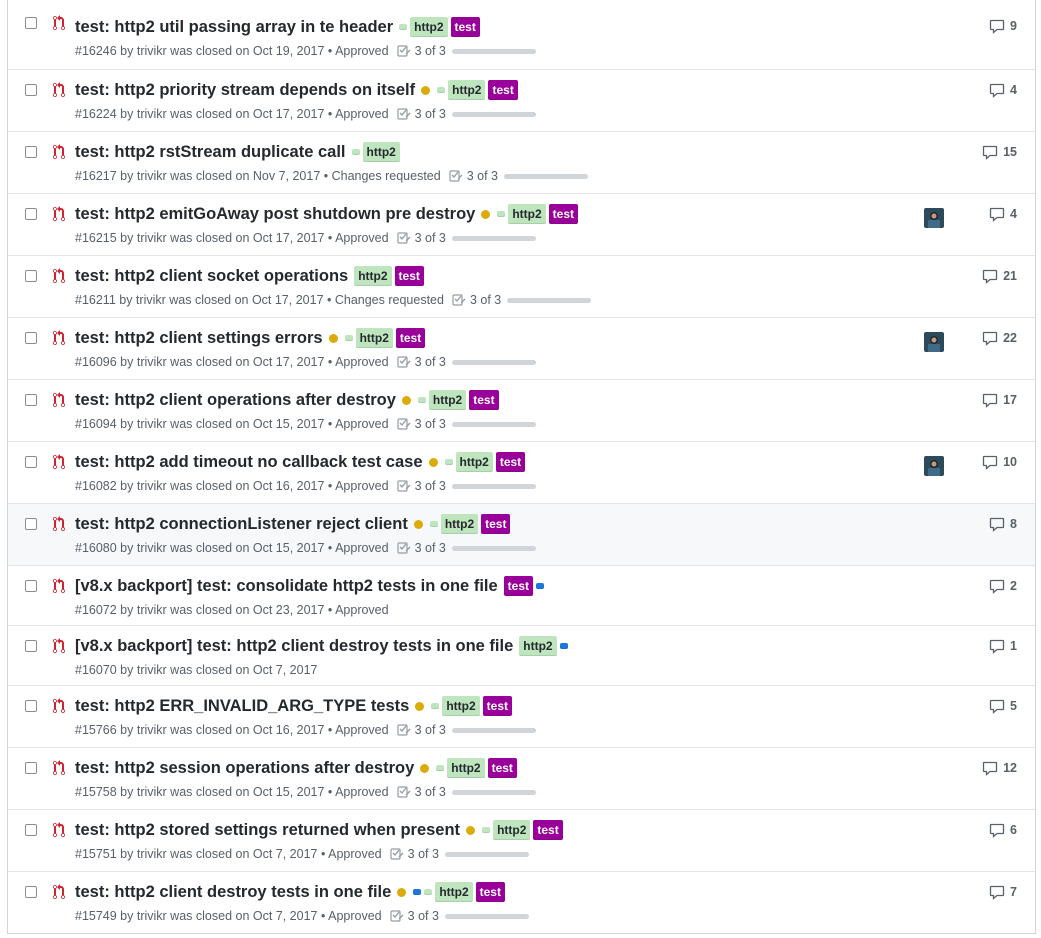 The width and height of the screenshot is (1041, 938). Describe the element at coordinates (999, 768) in the screenshot. I see `comments-link: 12` at that location.